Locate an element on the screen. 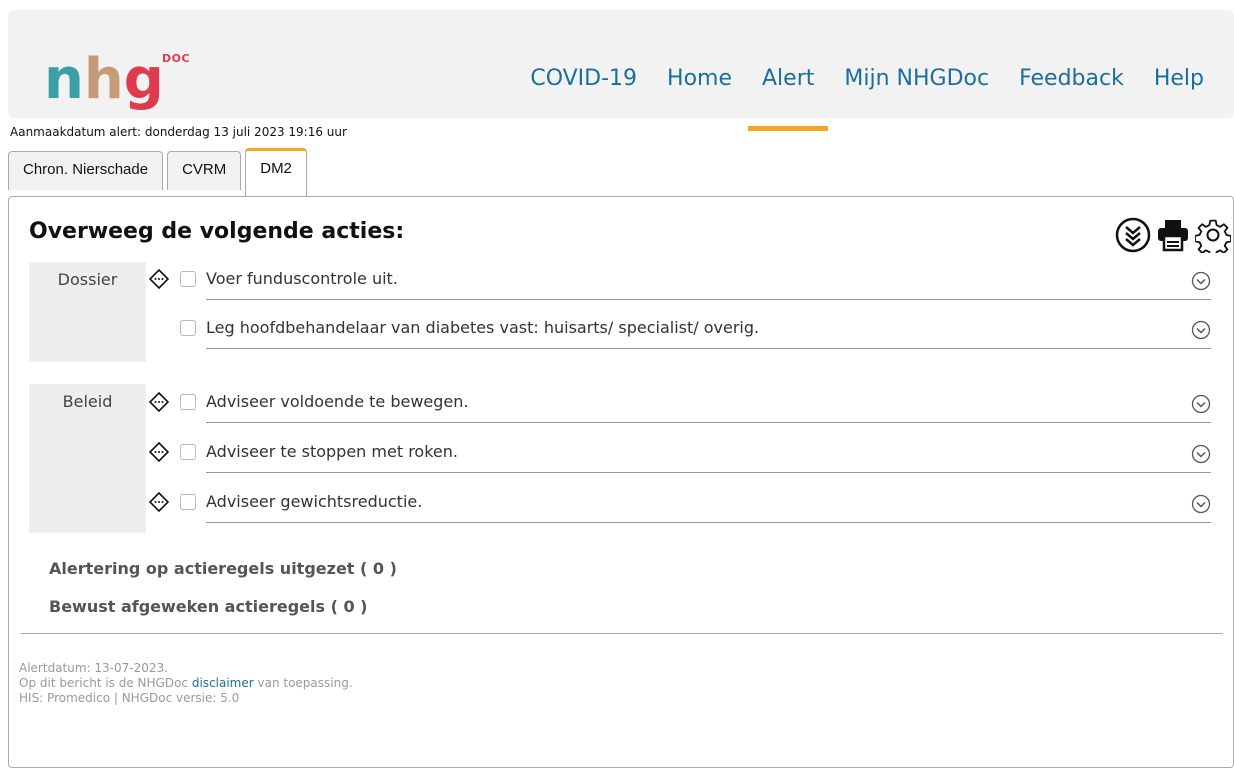 The width and height of the screenshot is (1234, 768). panel-divider is located at coordinates (622, 633).